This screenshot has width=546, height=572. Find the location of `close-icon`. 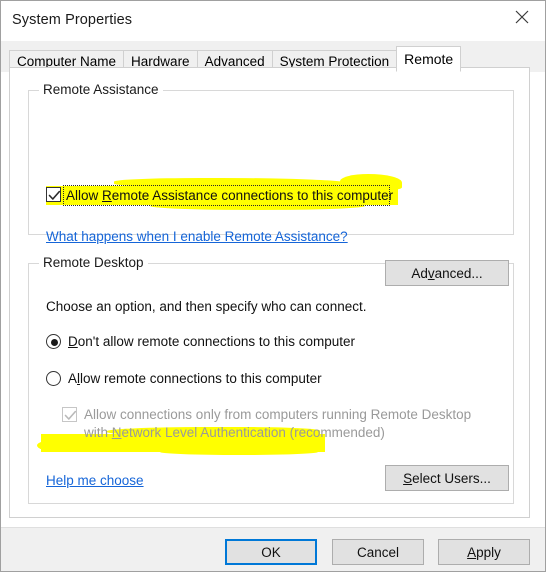

close-icon is located at coordinates (522, 17).